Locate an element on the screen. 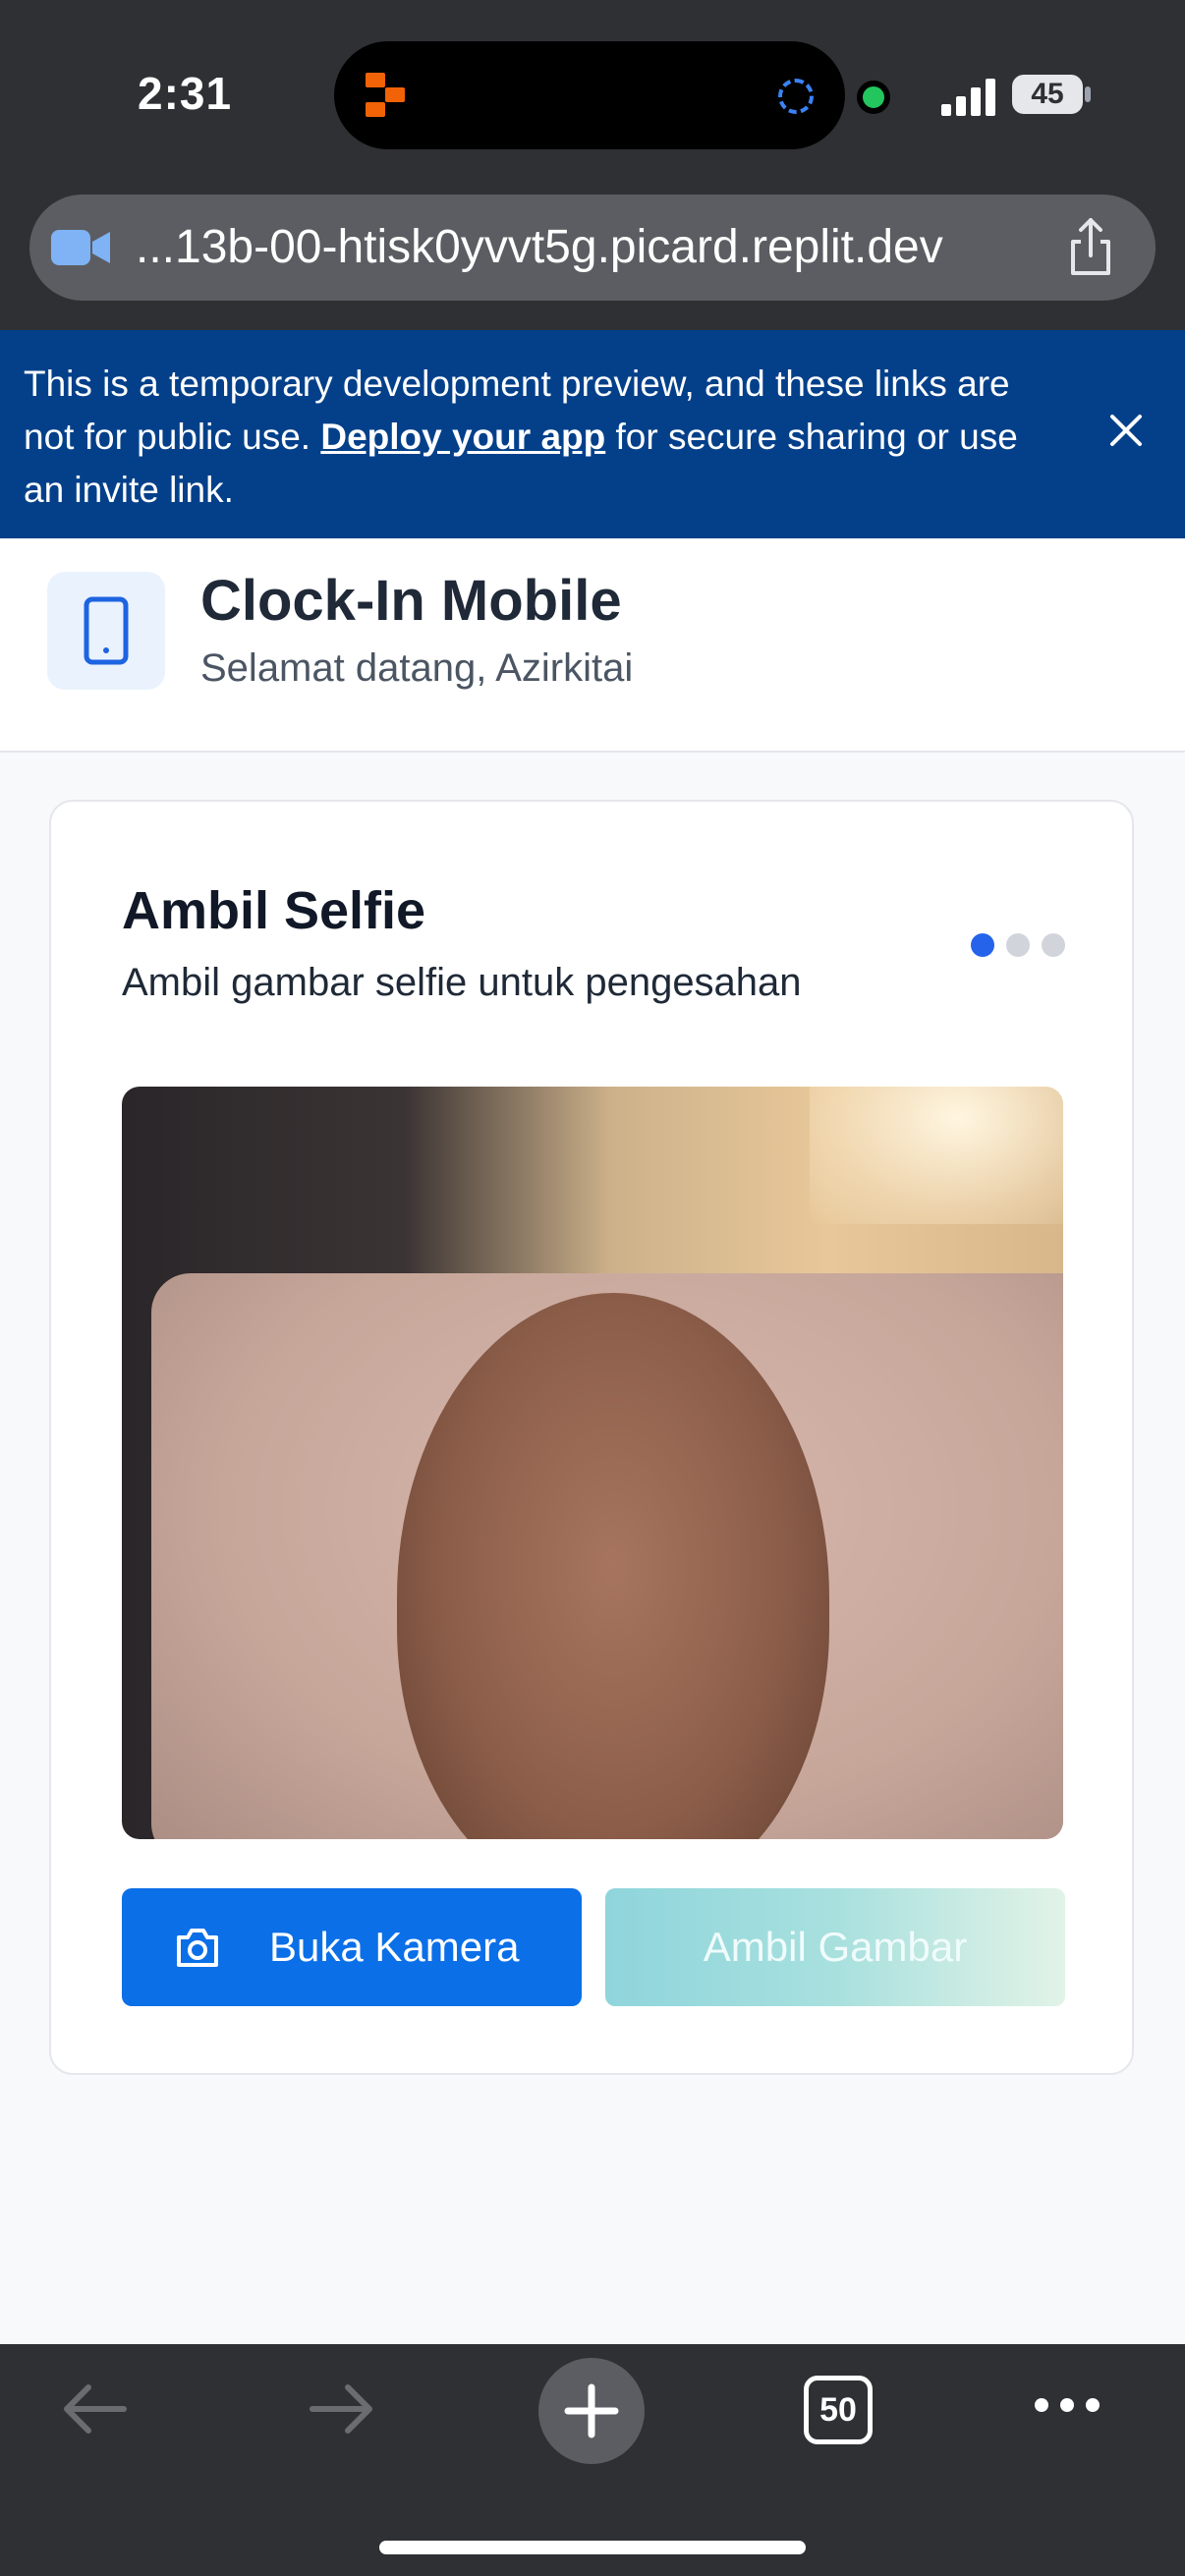  battery-cap is located at coordinates (1088, 94).